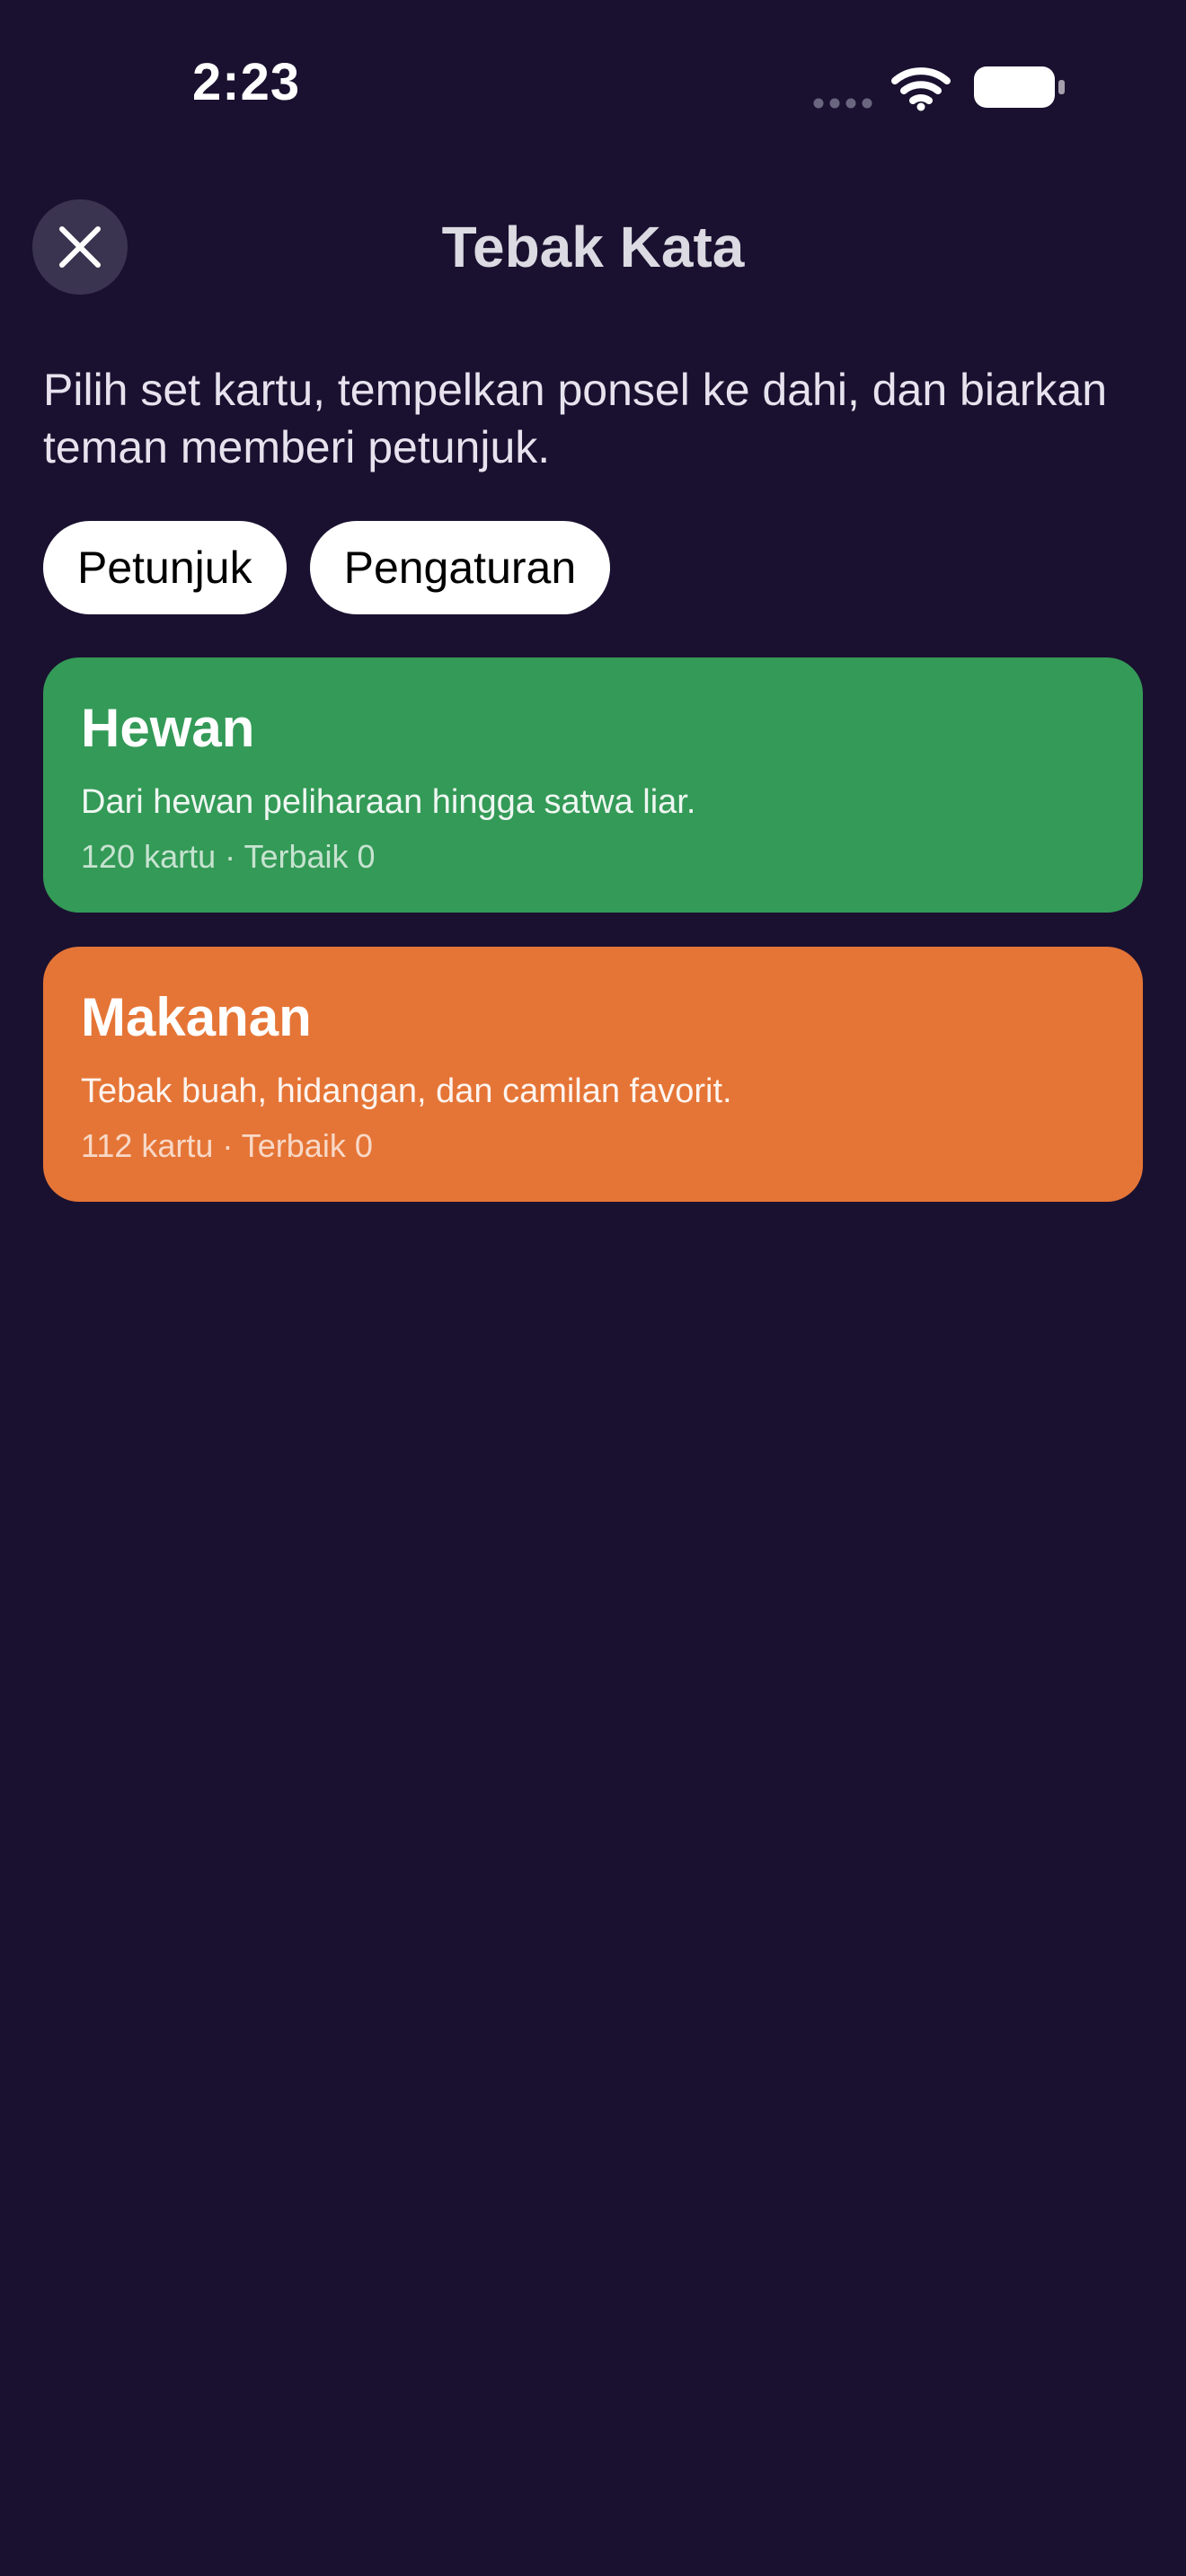 The image size is (1186, 2576). I want to click on settings-button: Pengaturan, so click(460, 567).